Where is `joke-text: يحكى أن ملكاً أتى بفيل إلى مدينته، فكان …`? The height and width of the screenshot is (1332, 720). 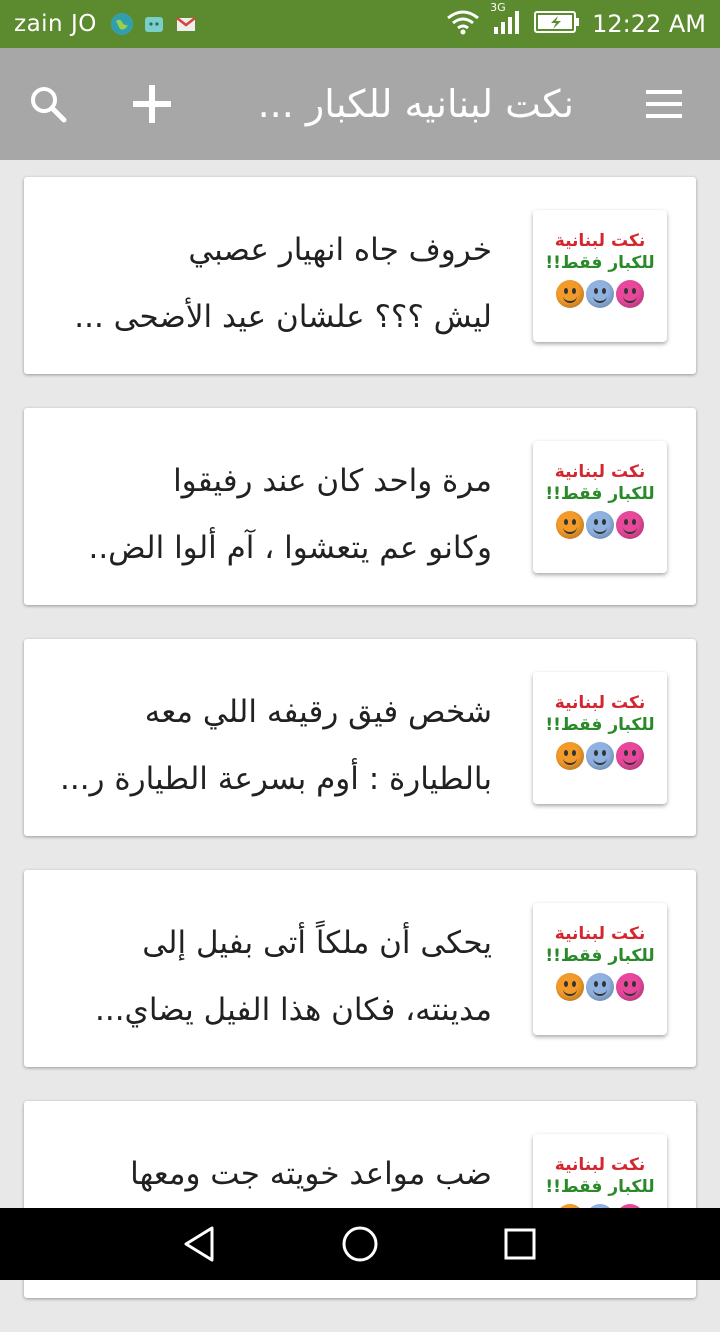 joke-text: يحكى أن ملكاً أتى بفيل إلى مدينته، فكان … is located at coordinates (272, 977).